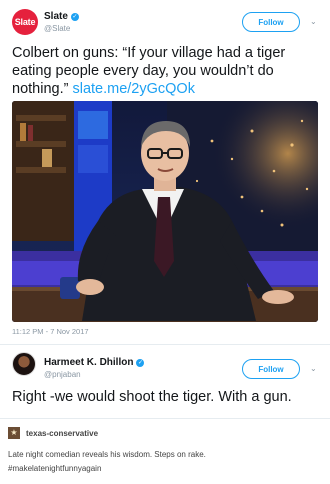 The width and height of the screenshot is (330, 484). What do you see at coordinates (62, 374) in the screenshot?
I see `author-handle: @pnjaban` at bounding box center [62, 374].